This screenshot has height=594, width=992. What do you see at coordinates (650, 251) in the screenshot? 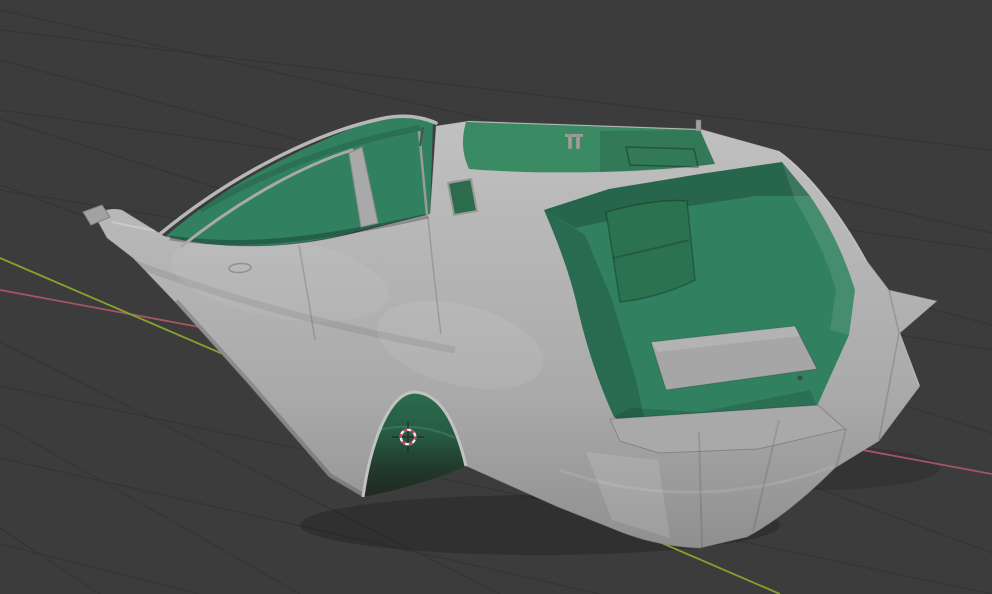
I see `seat-back` at bounding box center [650, 251].